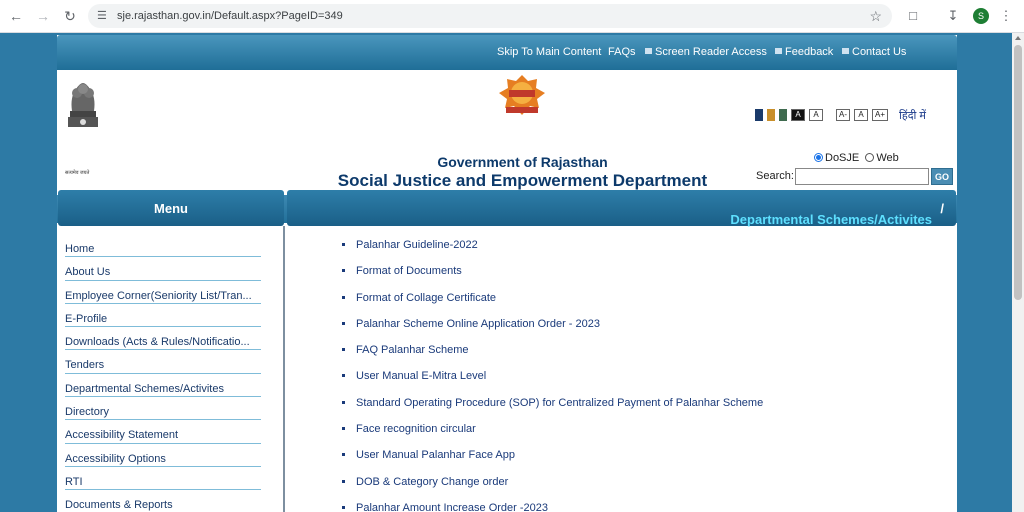  I want to click on menu-title: Menu, so click(171, 208).